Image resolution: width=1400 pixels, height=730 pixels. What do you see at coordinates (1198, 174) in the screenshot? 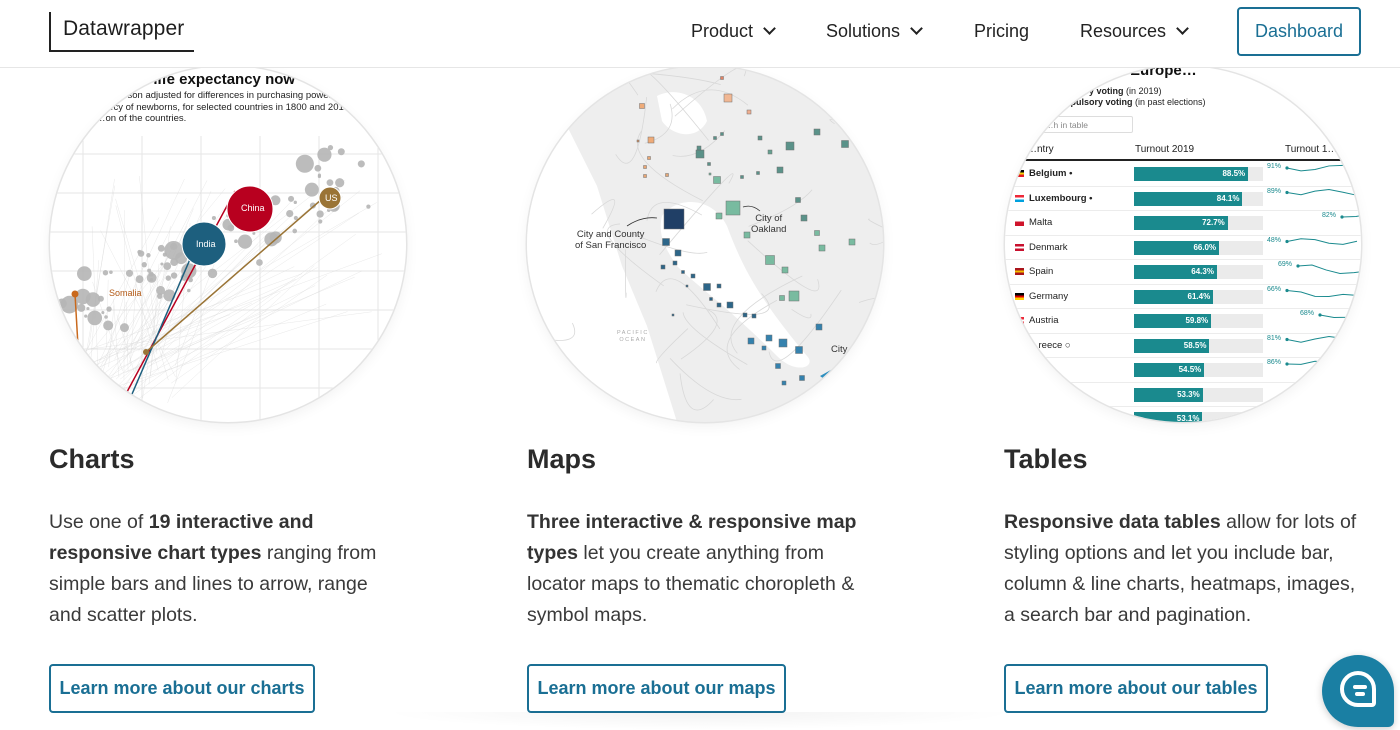
I see `turnout-bar-track: 88.5%` at bounding box center [1198, 174].